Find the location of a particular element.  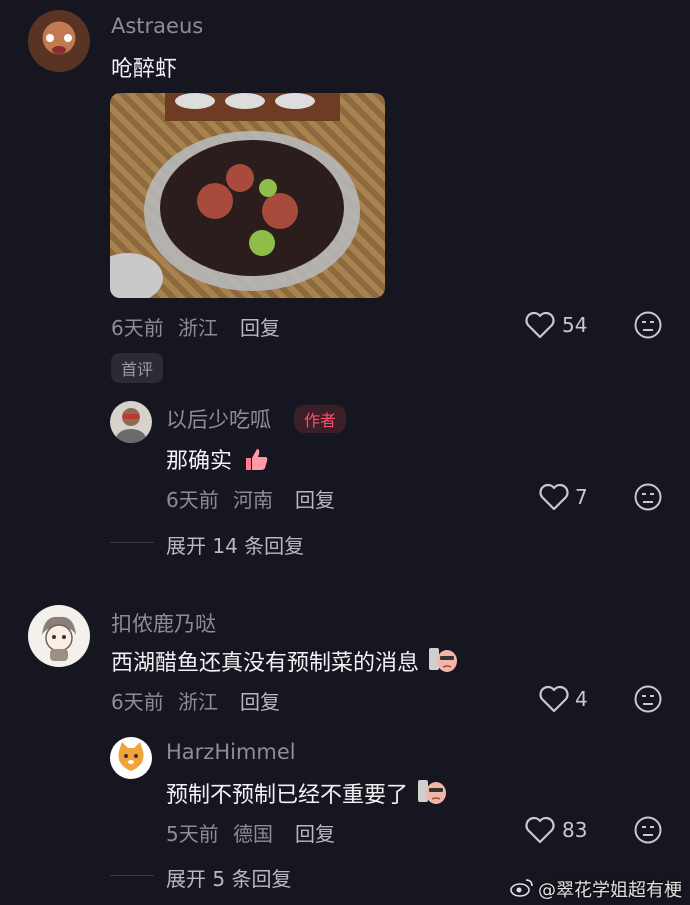

first-comment-badge: 首评 is located at coordinates (137, 368).